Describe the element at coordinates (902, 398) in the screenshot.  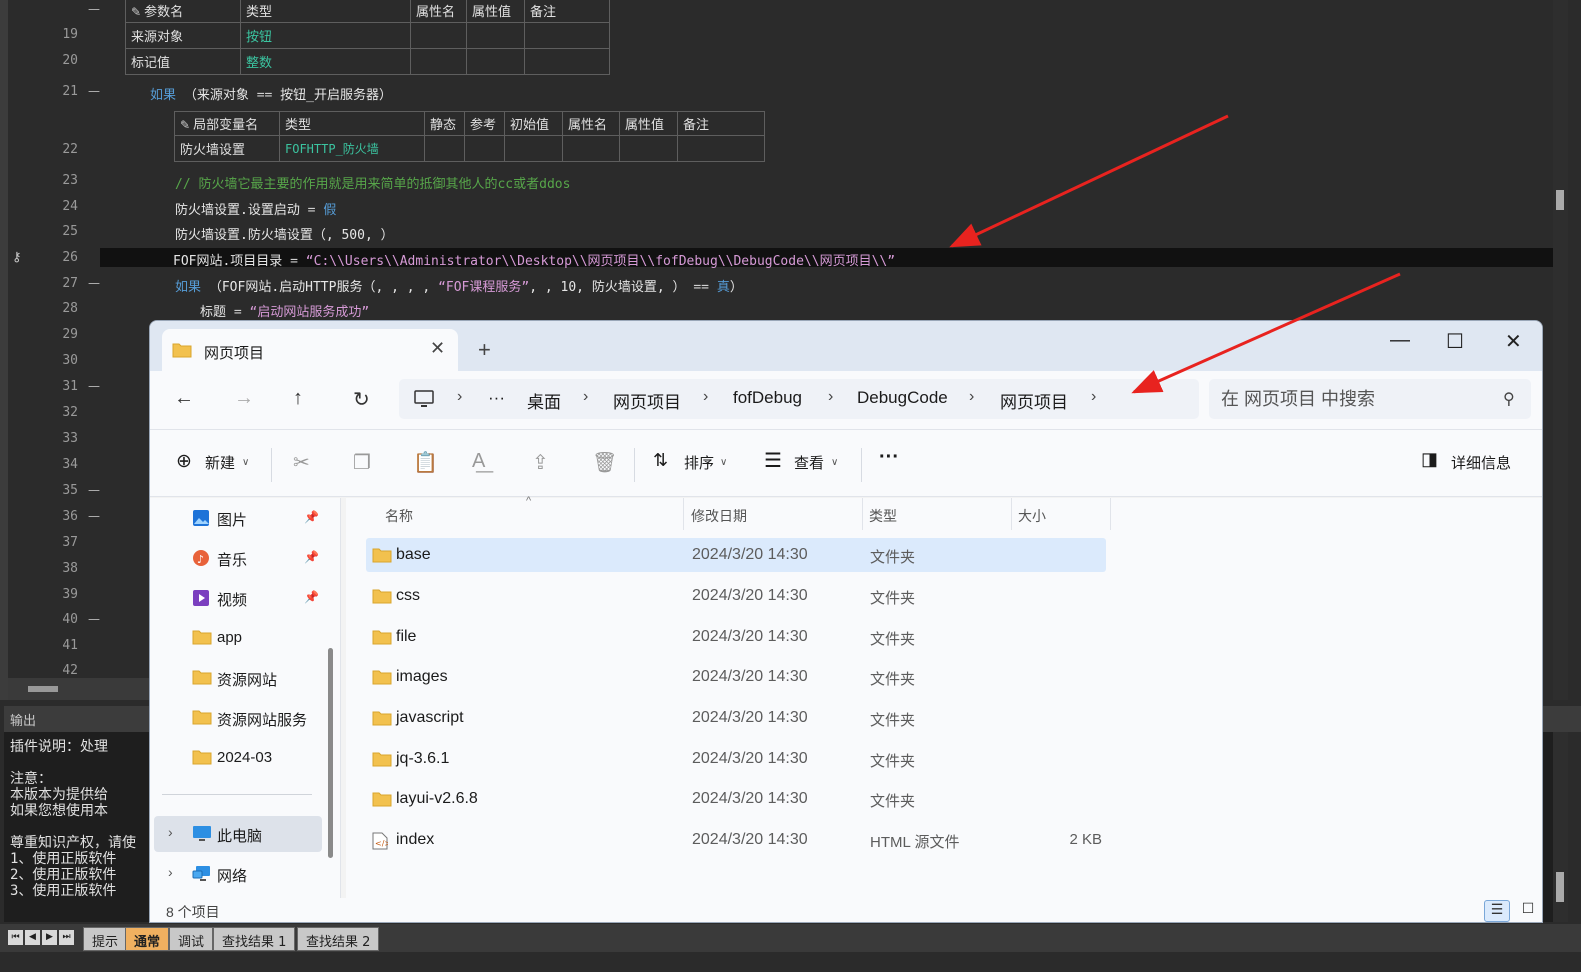
I see `breadcrumb-item: DebugCode` at that location.